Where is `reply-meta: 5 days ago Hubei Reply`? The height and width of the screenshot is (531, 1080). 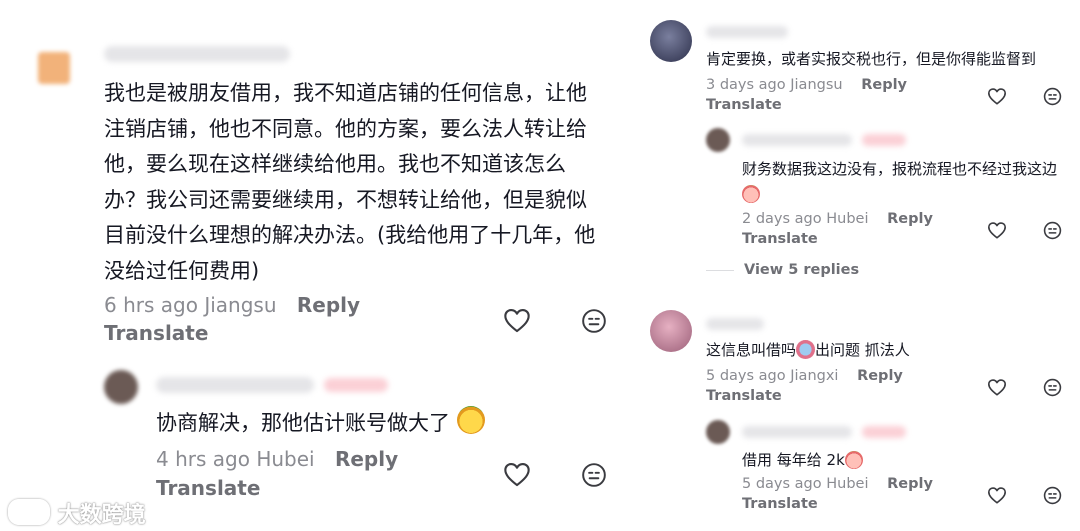 reply-meta: 5 days ago Hubei Reply is located at coordinates (837, 484).